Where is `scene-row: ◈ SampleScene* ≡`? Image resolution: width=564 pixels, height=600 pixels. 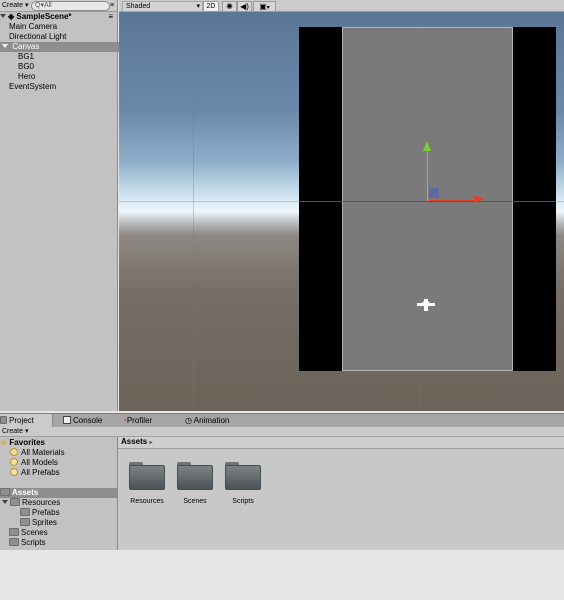 scene-row: ◈ SampleScene* ≡ is located at coordinates (58, 17).